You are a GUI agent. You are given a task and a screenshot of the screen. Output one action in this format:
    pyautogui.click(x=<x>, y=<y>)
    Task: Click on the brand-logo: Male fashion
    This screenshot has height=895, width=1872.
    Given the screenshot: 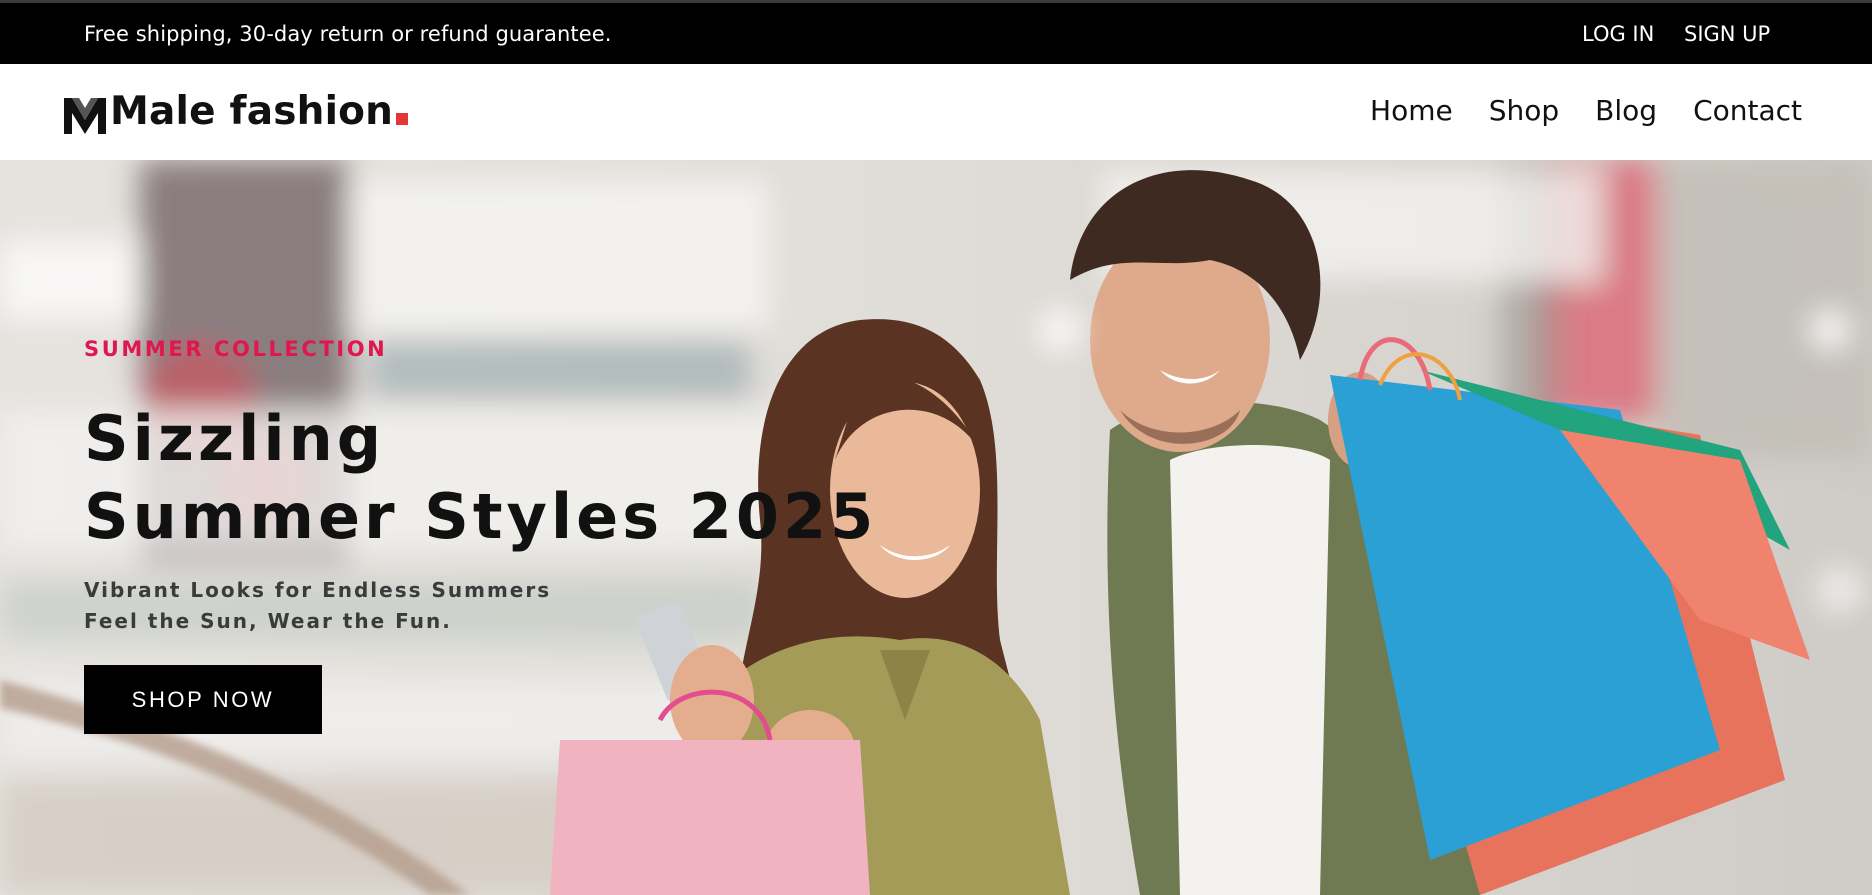 What is the action you would take?
    pyautogui.click(x=235, y=109)
    